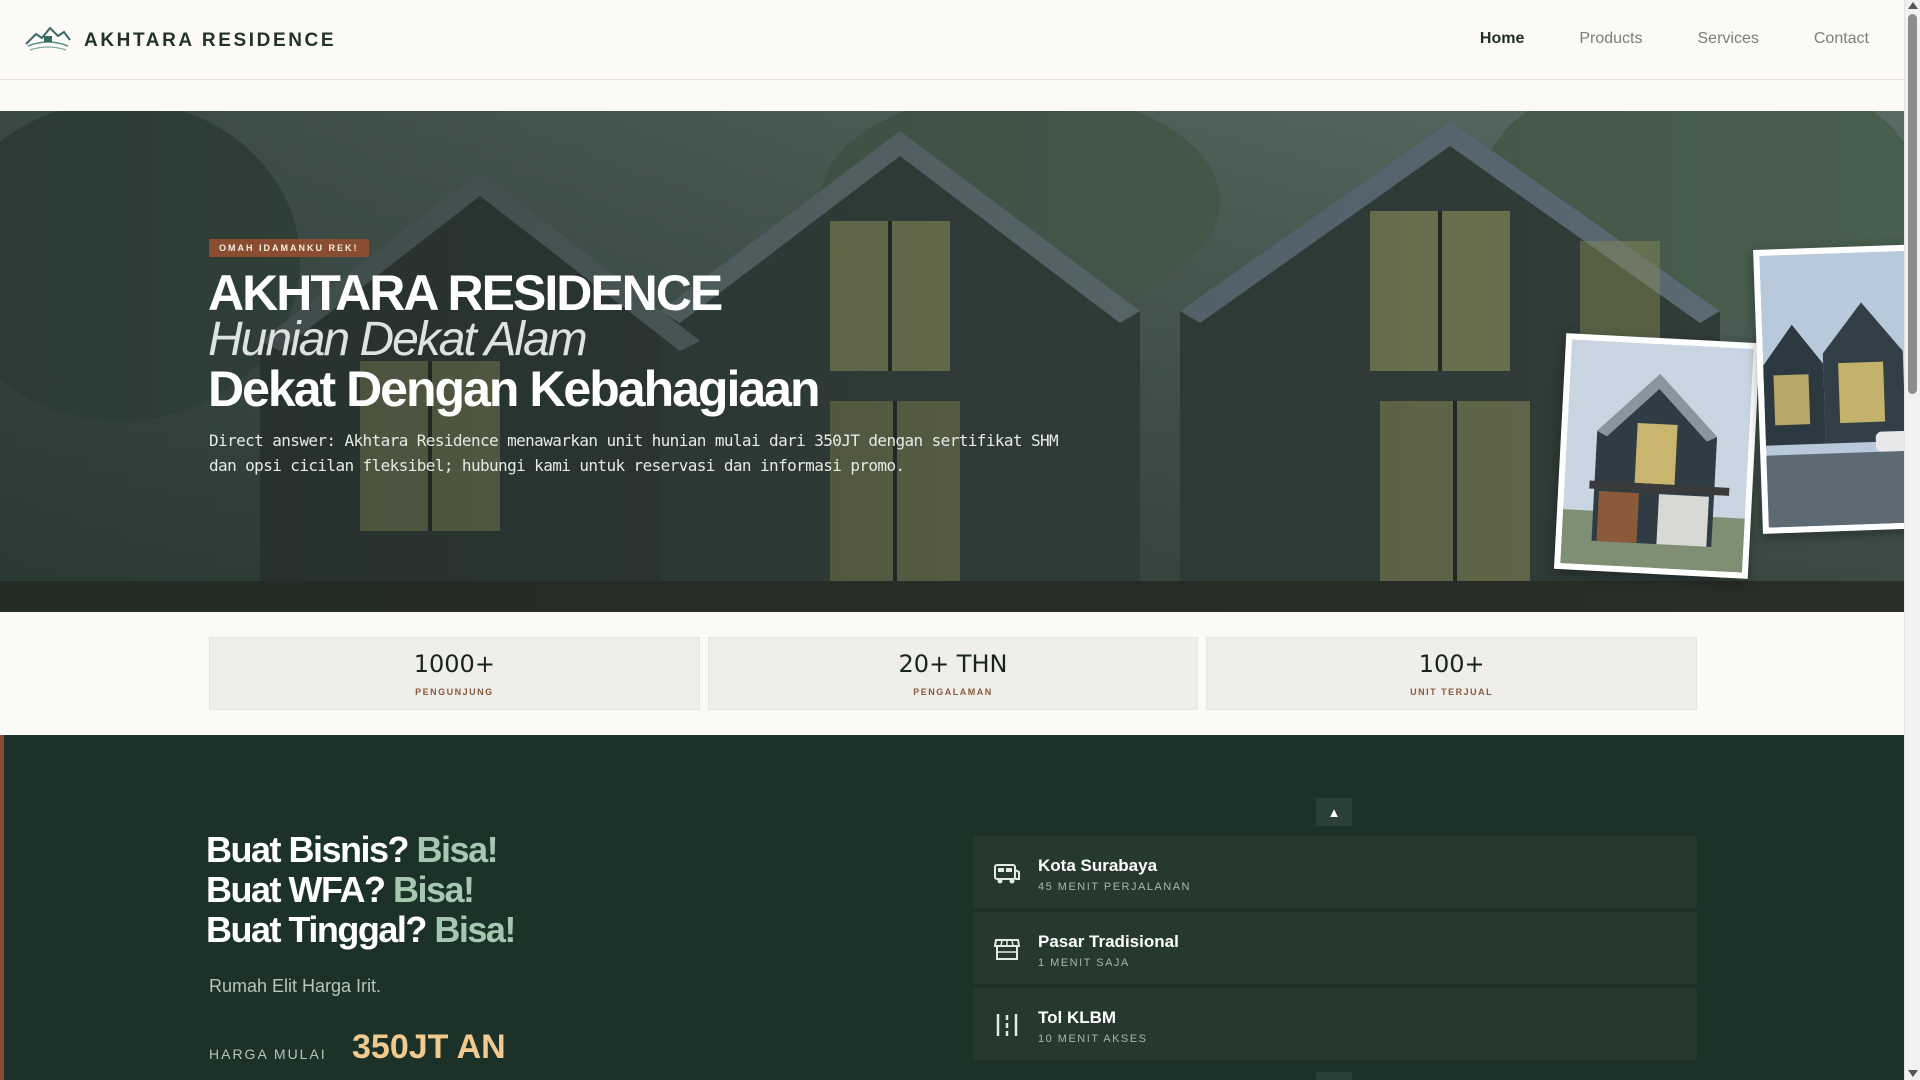 The height and width of the screenshot is (1080, 1920). What do you see at coordinates (296, 889) in the screenshot?
I see `feature-question: Buat WFA?` at bounding box center [296, 889].